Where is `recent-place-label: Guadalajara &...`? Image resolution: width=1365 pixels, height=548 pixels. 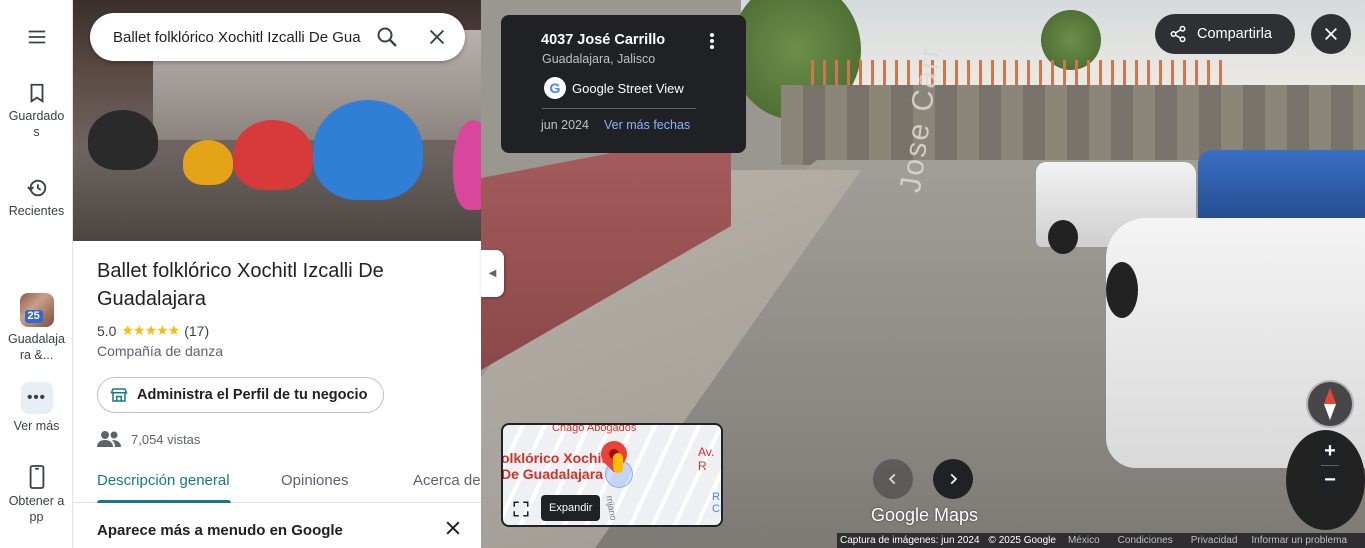
recent-place-label: Guadalajara &... is located at coordinates (36, 347).